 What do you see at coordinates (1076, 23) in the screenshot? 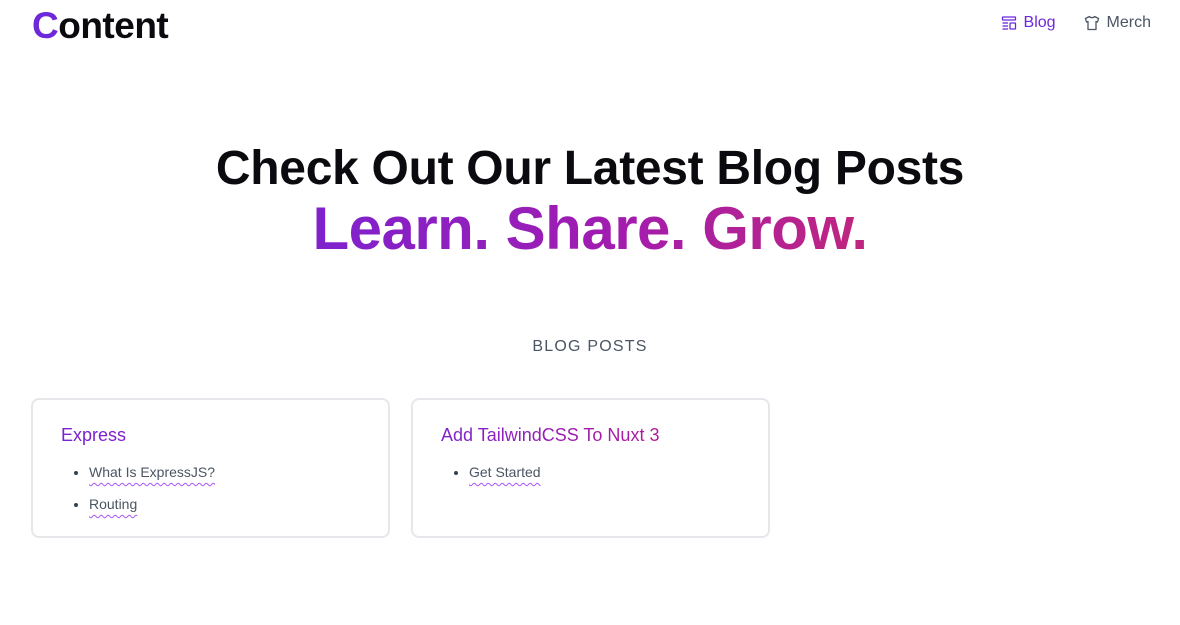
I see `main-nav: Blog Merch` at bounding box center [1076, 23].